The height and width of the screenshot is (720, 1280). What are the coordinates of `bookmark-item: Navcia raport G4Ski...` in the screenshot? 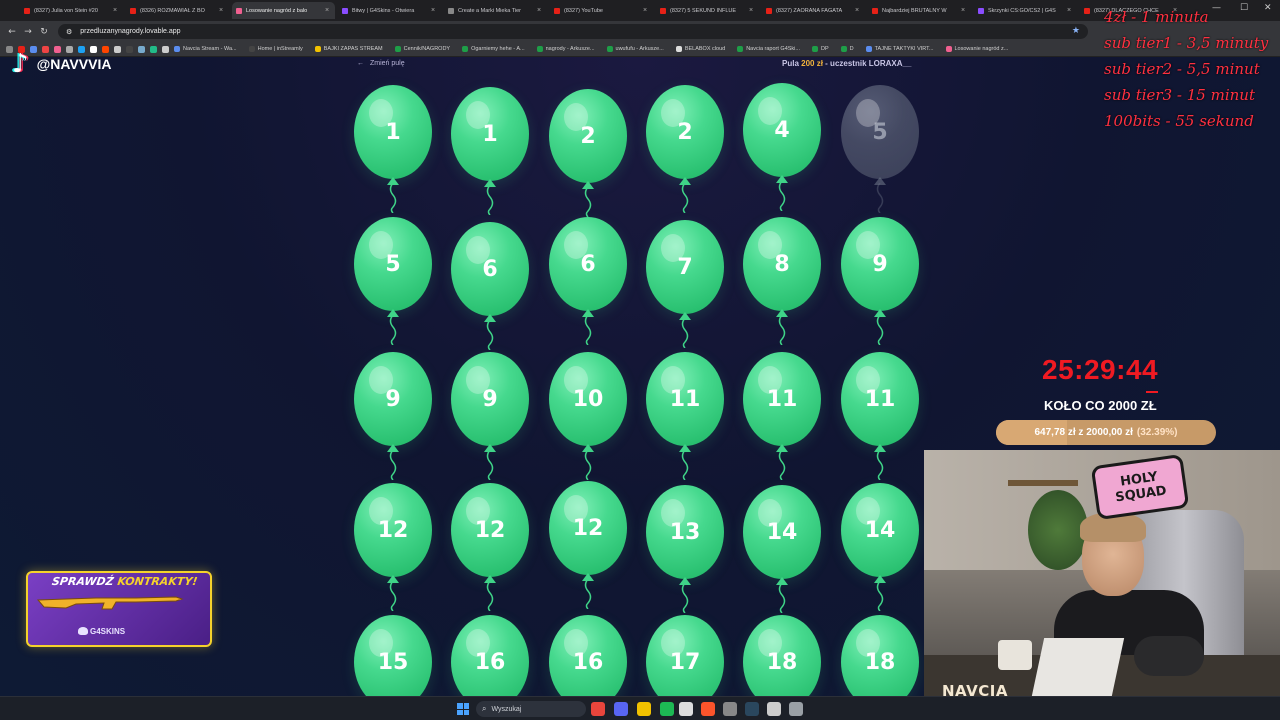 It's located at (768, 49).